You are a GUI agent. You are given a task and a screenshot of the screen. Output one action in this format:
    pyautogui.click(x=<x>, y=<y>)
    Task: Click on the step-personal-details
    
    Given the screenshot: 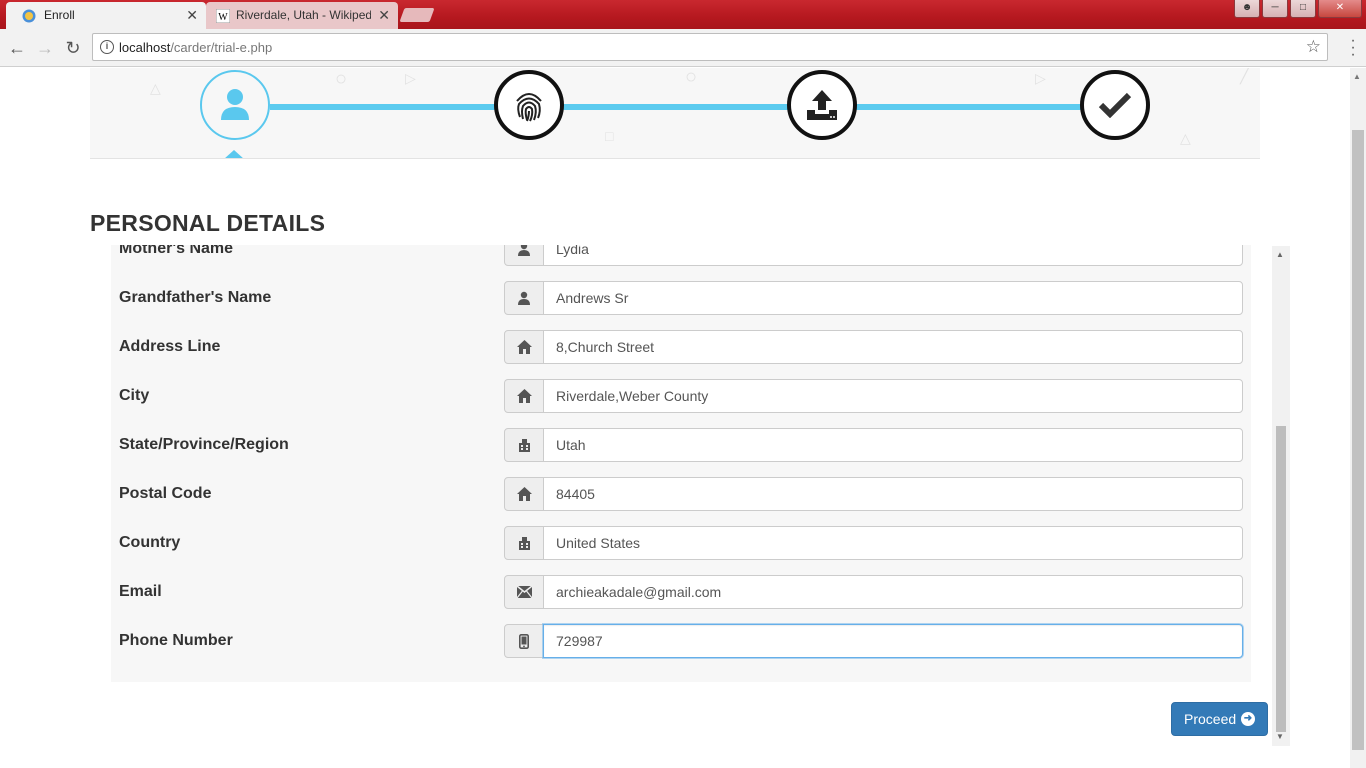 What is the action you would take?
    pyautogui.click(x=235, y=105)
    